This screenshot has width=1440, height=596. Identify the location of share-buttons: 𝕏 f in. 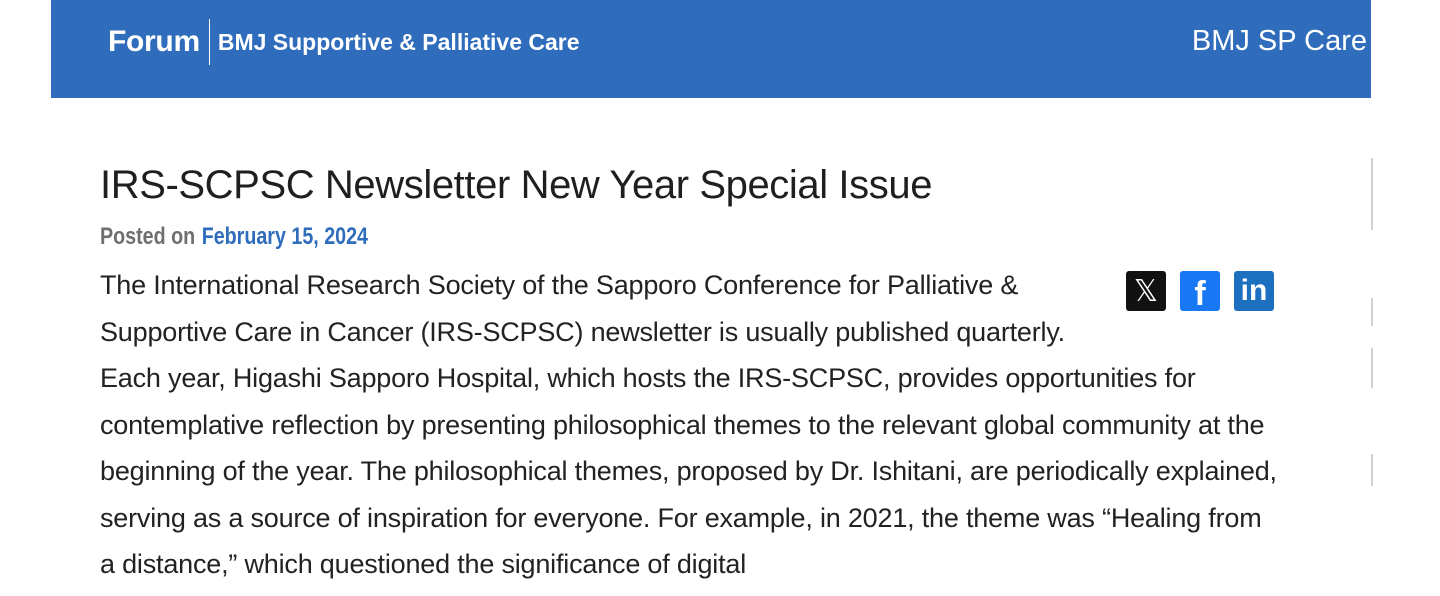
(1200, 292).